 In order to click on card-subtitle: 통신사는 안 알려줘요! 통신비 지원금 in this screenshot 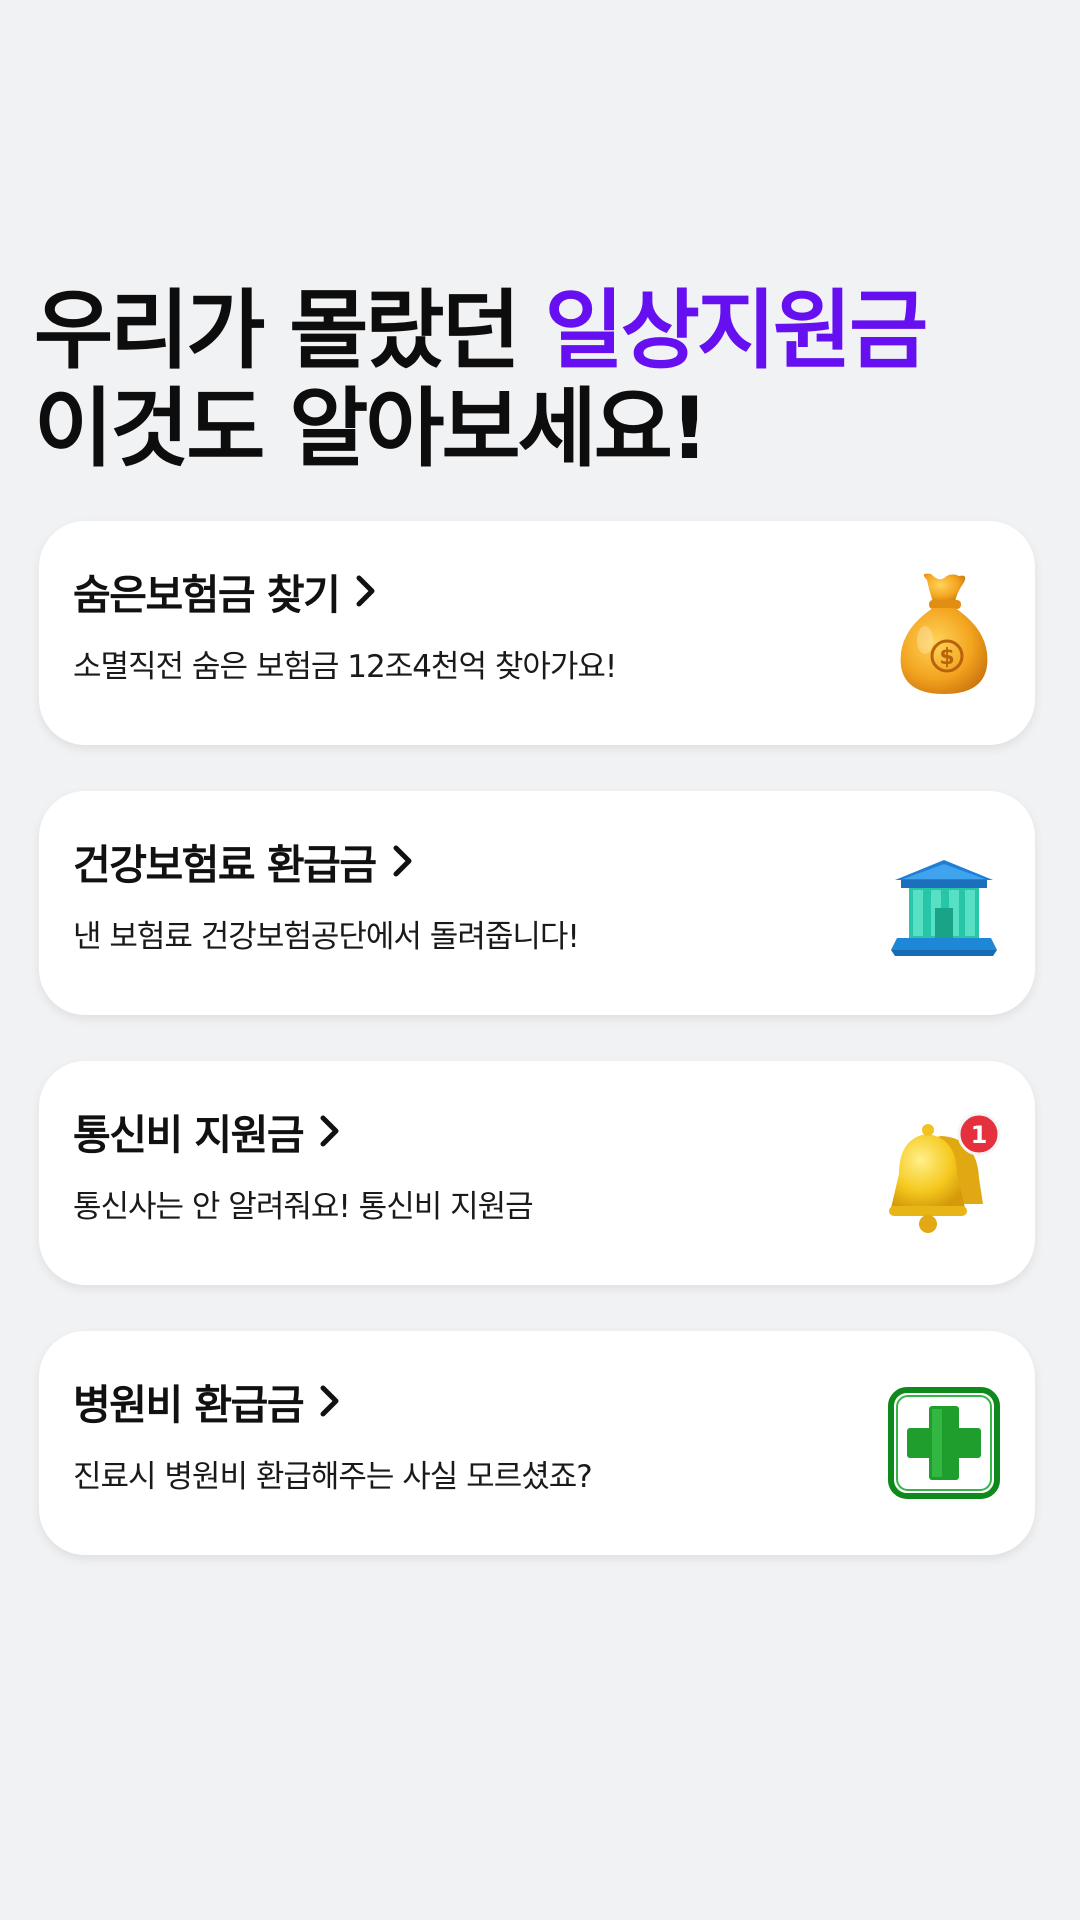, I will do `click(303, 1207)`.